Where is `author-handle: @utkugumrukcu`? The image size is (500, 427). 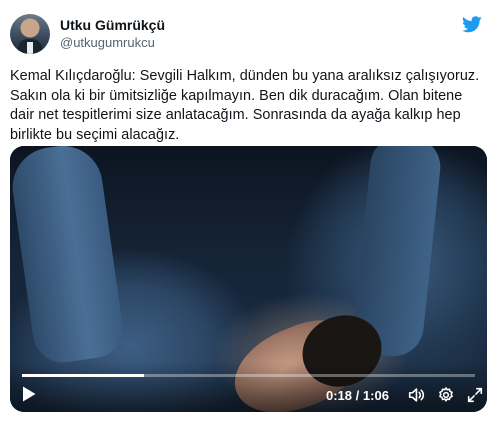
author-handle: @utkugumrukcu is located at coordinates (112, 43).